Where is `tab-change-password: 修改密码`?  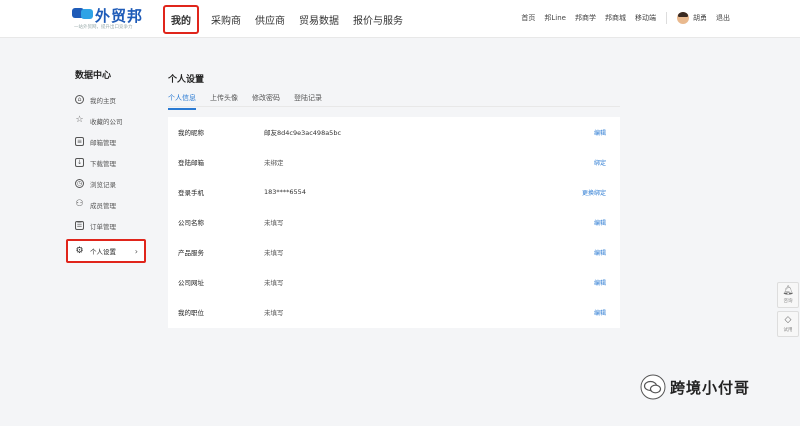
tab-change-password: 修改密码 is located at coordinates (266, 101).